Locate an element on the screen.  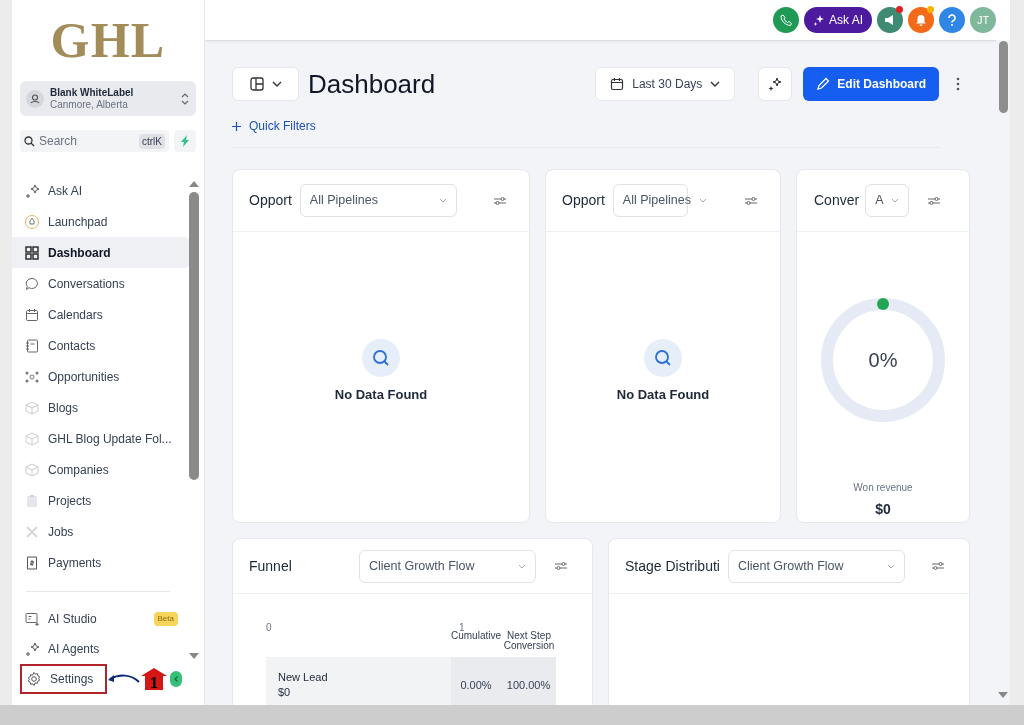
plus-icon is located at coordinates (236, 126).